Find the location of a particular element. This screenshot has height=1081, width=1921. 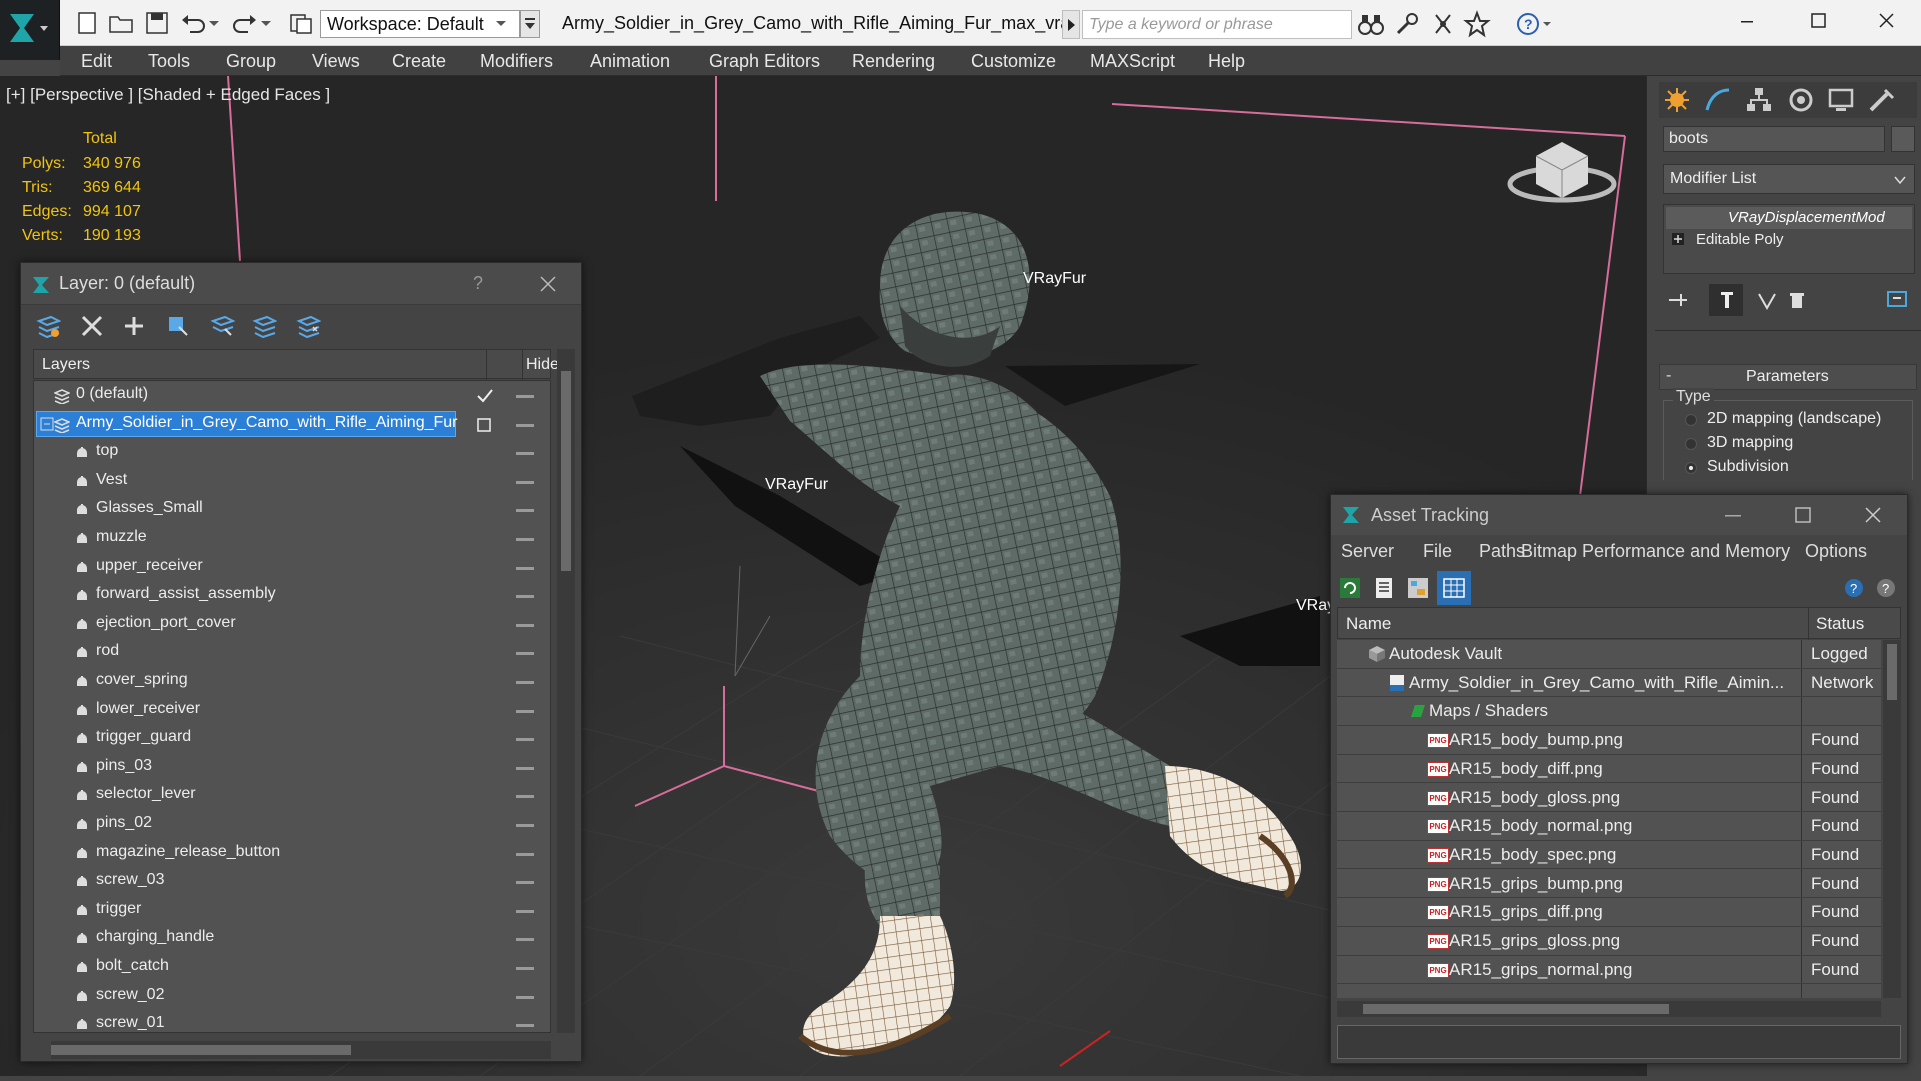

binoculars-icon is located at coordinates (1371, 24).